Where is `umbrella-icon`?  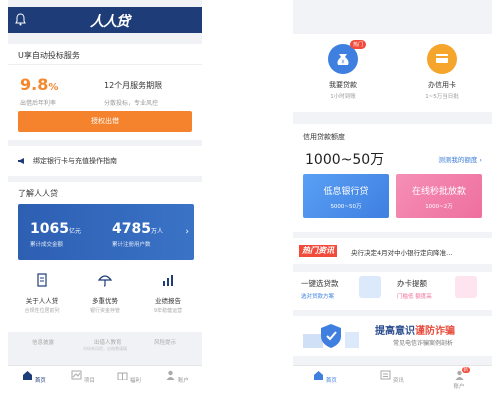
umbrella-icon is located at coordinates (105, 281).